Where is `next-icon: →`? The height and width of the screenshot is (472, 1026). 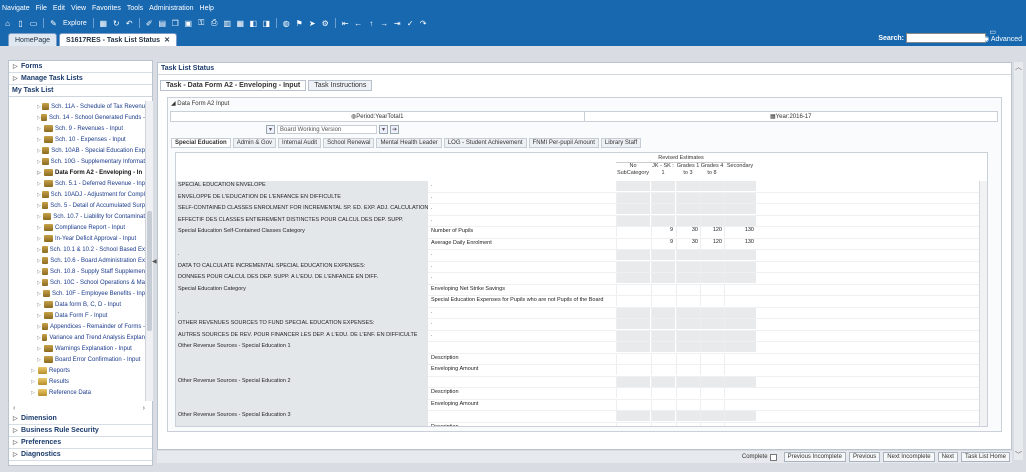 next-icon: → is located at coordinates (384, 23).